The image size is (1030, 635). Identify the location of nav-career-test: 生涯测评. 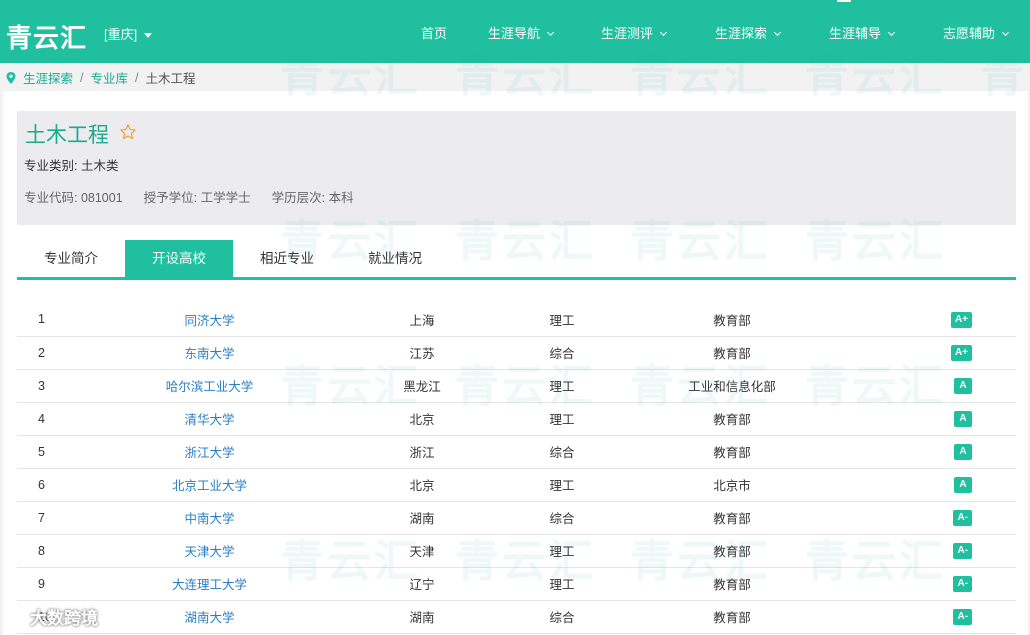
(634, 32).